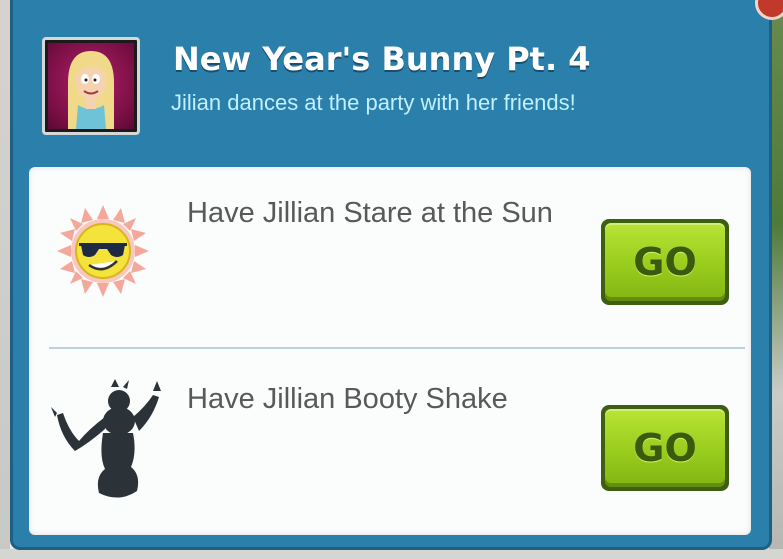  What do you see at coordinates (382, 59) in the screenshot?
I see `quest-title: New Year's Bunny Pt. 4` at bounding box center [382, 59].